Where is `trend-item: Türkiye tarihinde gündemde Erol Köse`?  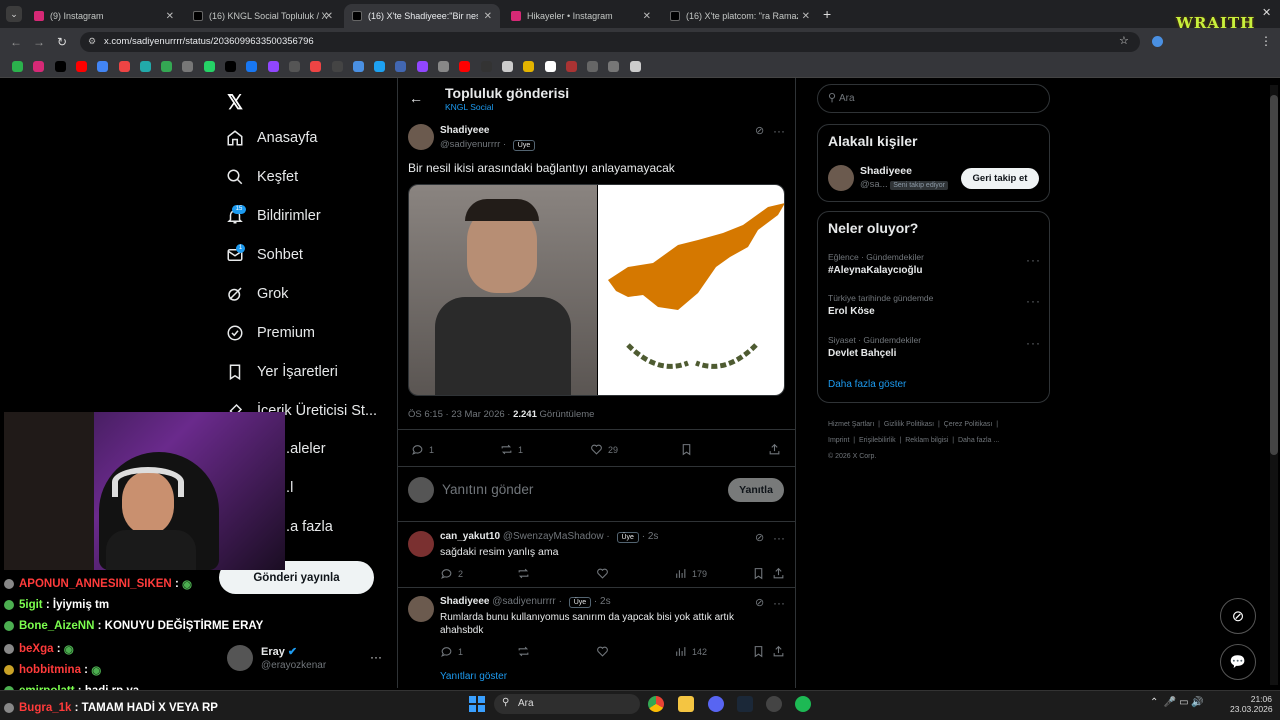
trend-item: Türkiye tarihinde gündemde Erol Köse is located at coordinates (880, 305).